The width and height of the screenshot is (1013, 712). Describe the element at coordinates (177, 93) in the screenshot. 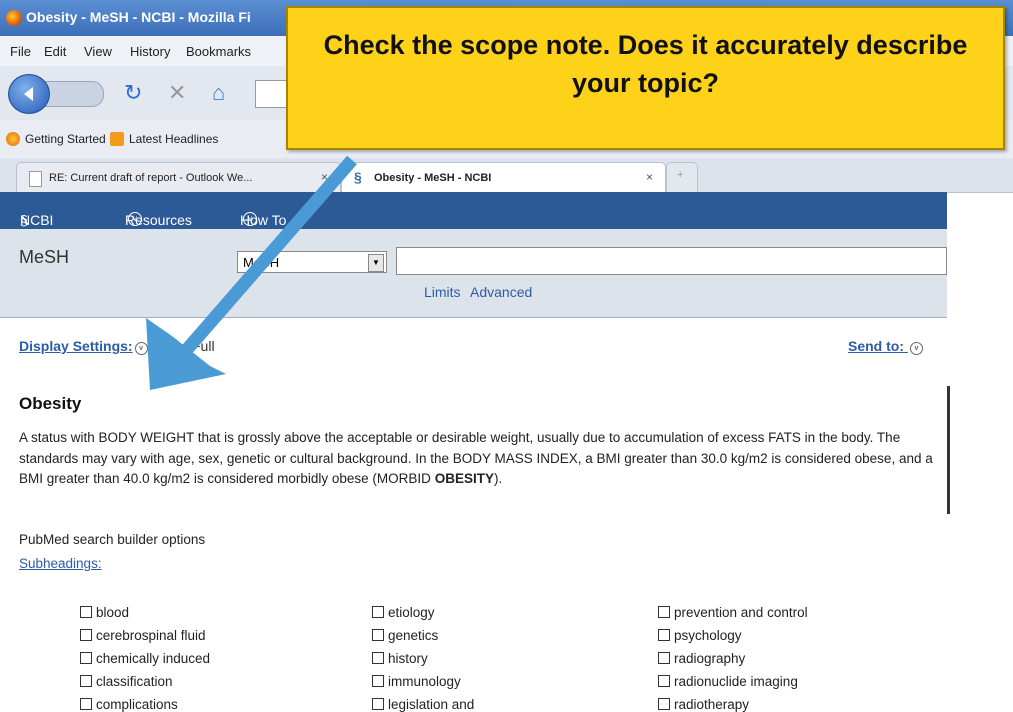

I see `stop-icon: ✕` at that location.